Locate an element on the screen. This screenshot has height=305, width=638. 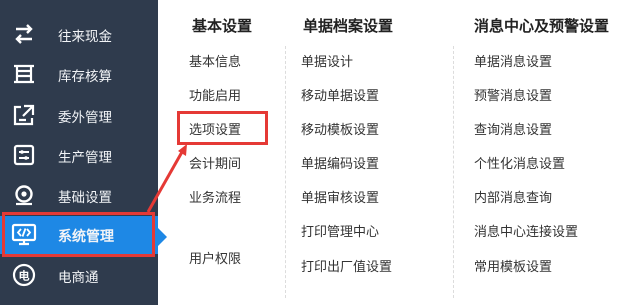
sidebar-item-label: 生产管理 is located at coordinates (85, 158).